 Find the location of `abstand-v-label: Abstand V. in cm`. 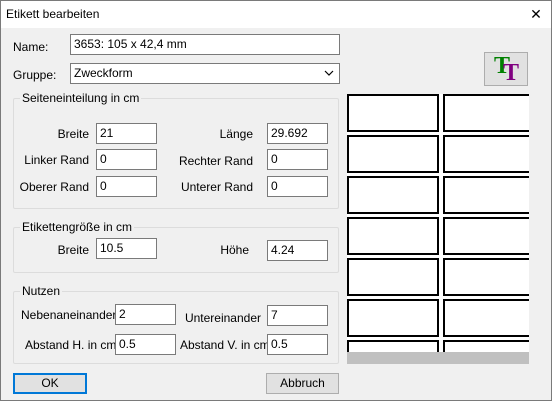

abstand-v-label: Abstand V. in cm is located at coordinates (225, 345).